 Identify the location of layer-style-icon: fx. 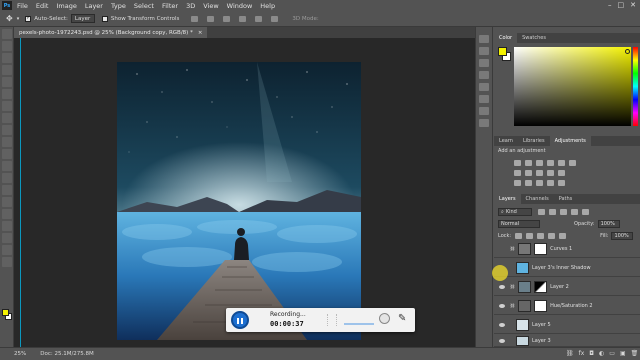
(582, 353).